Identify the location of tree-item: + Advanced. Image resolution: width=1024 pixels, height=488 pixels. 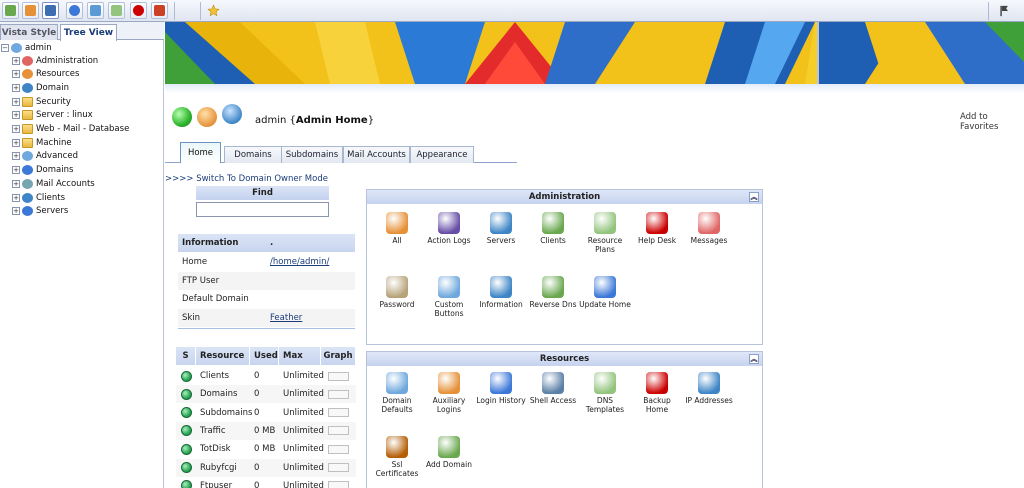
(45, 156).